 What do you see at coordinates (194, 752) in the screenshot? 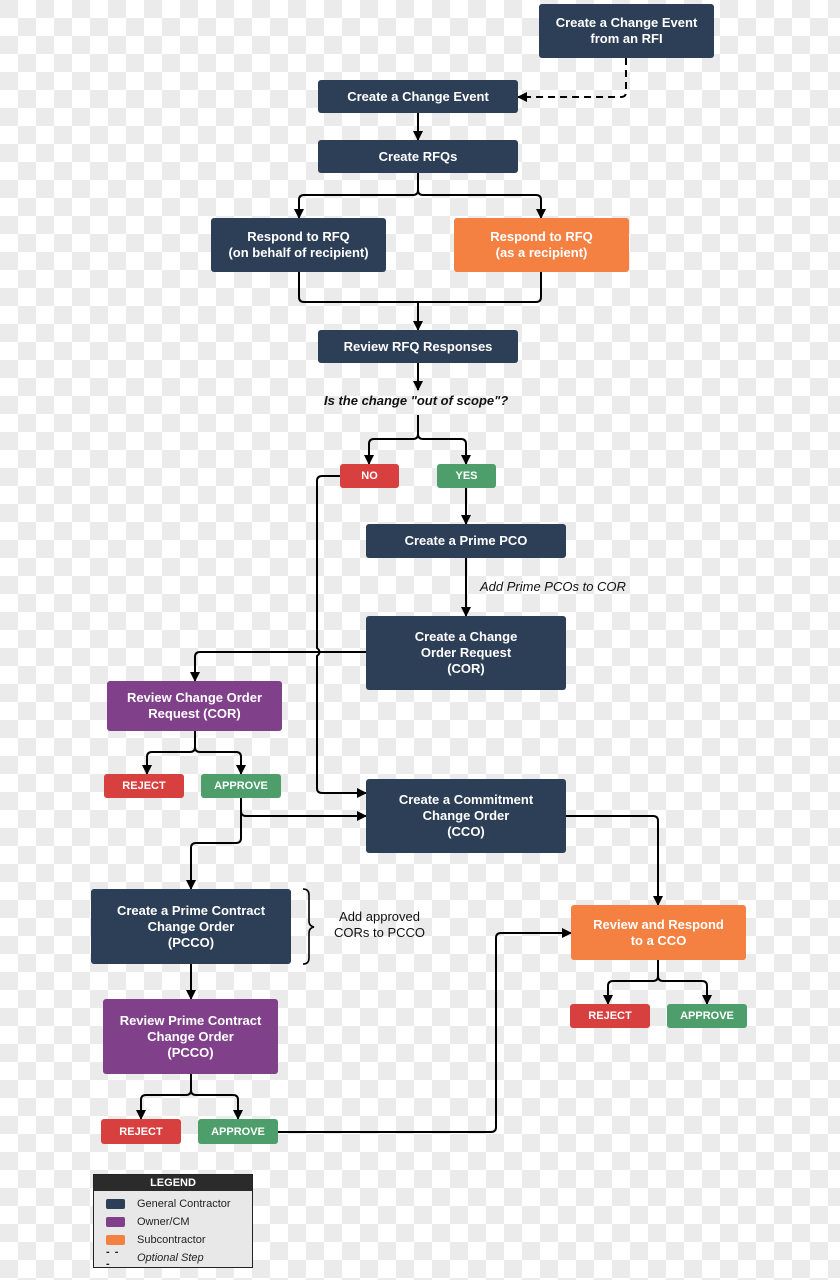
I see `arrow-review-cor-split` at bounding box center [194, 752].